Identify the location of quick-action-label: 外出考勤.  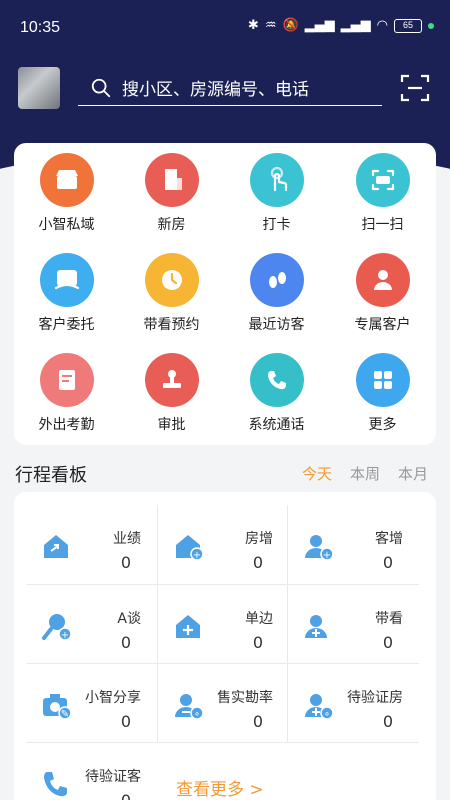
(66, 425).